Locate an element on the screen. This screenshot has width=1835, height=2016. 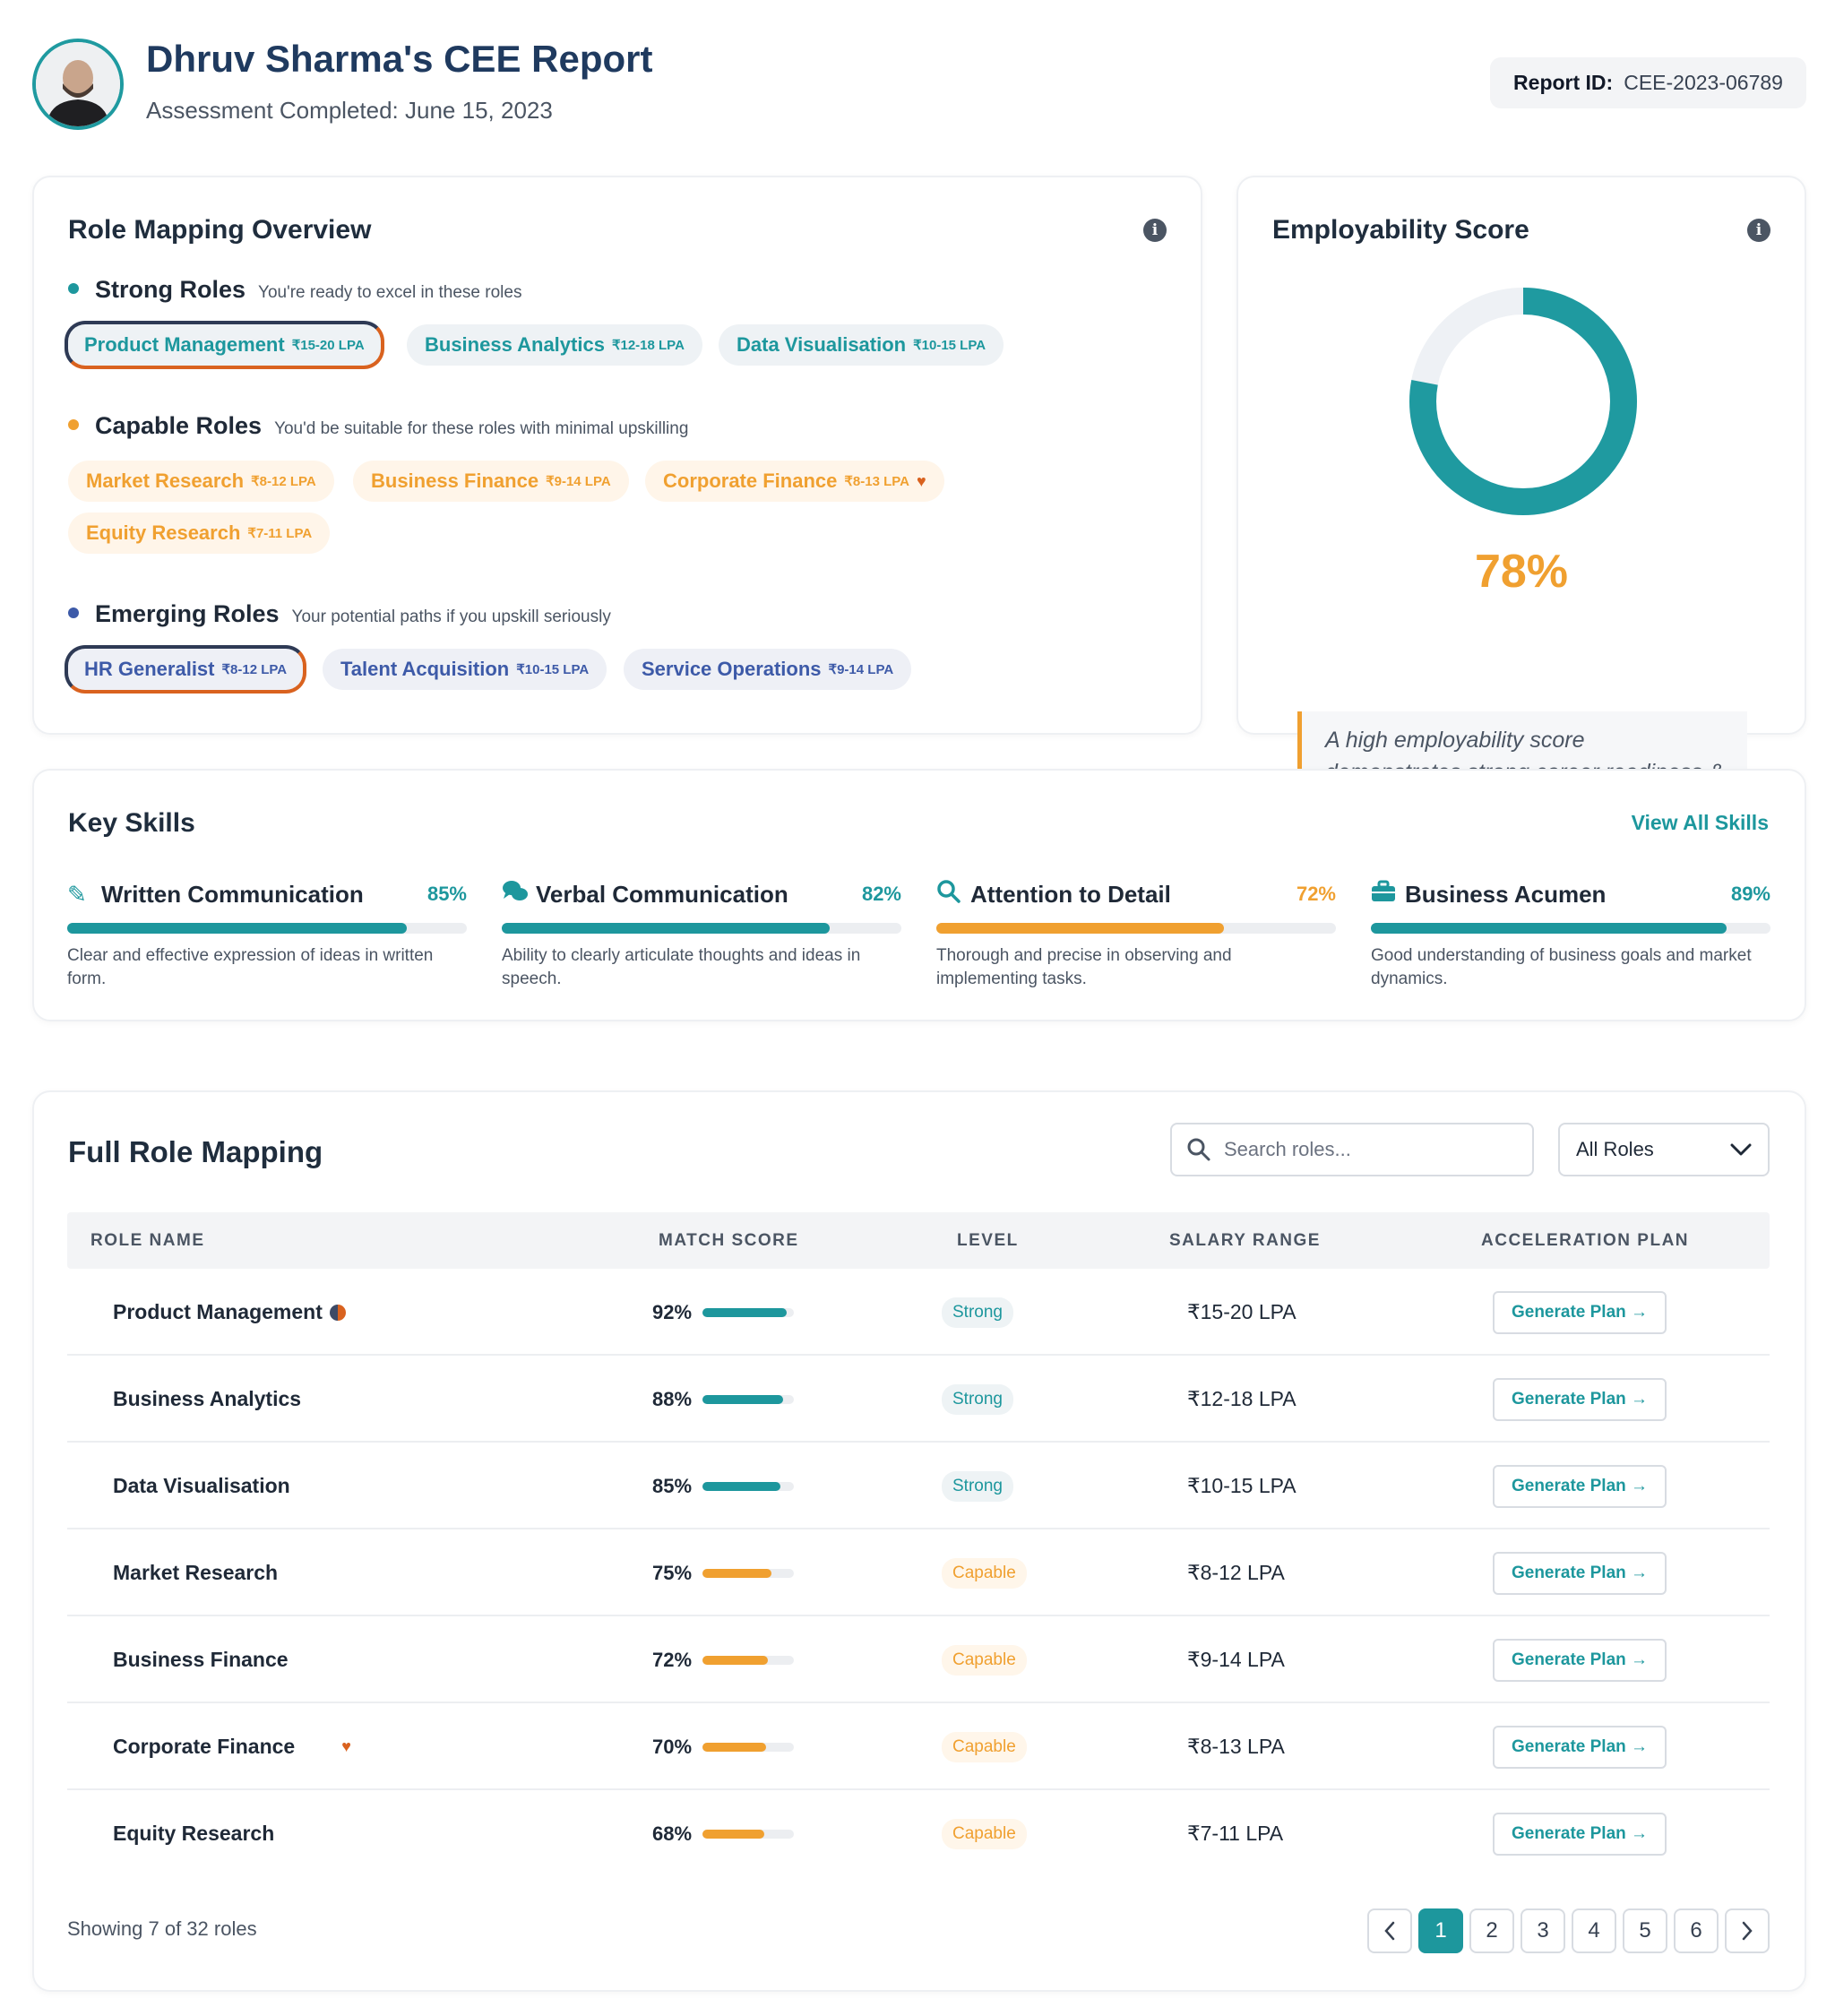
salary-cell: ₹15-20 LPA is located at coordinates (1242, 1312).